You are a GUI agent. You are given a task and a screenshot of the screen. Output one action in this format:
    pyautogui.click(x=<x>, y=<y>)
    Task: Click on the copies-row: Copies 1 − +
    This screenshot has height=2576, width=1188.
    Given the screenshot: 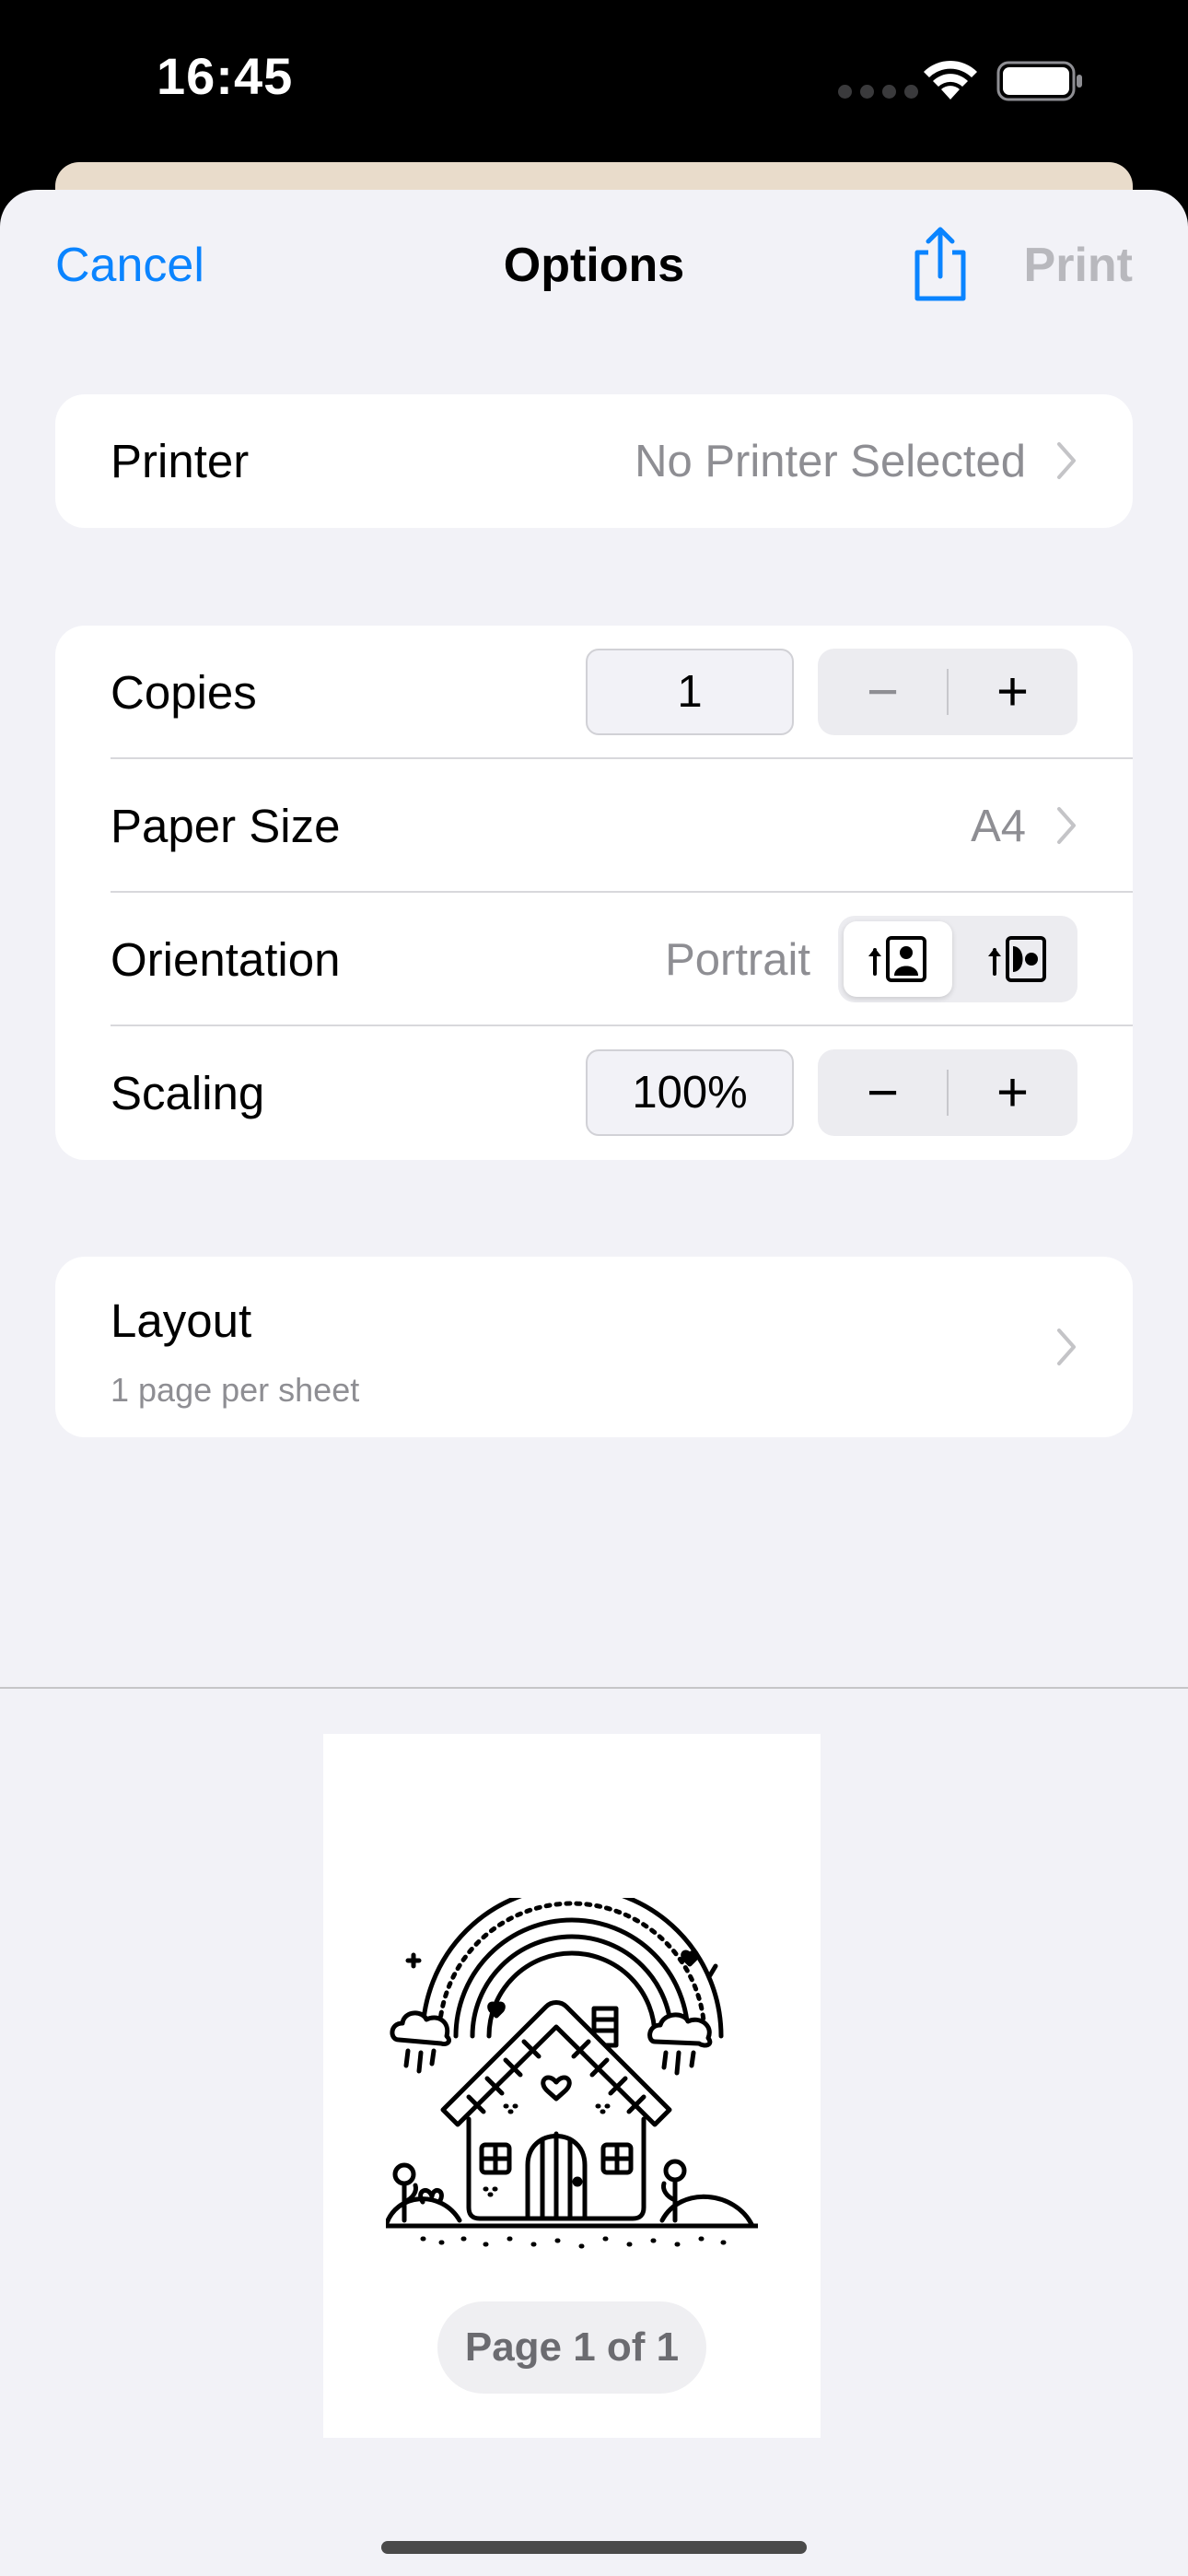 What is the action you would take?
    pyautogui.click(x=594, y=692)
    